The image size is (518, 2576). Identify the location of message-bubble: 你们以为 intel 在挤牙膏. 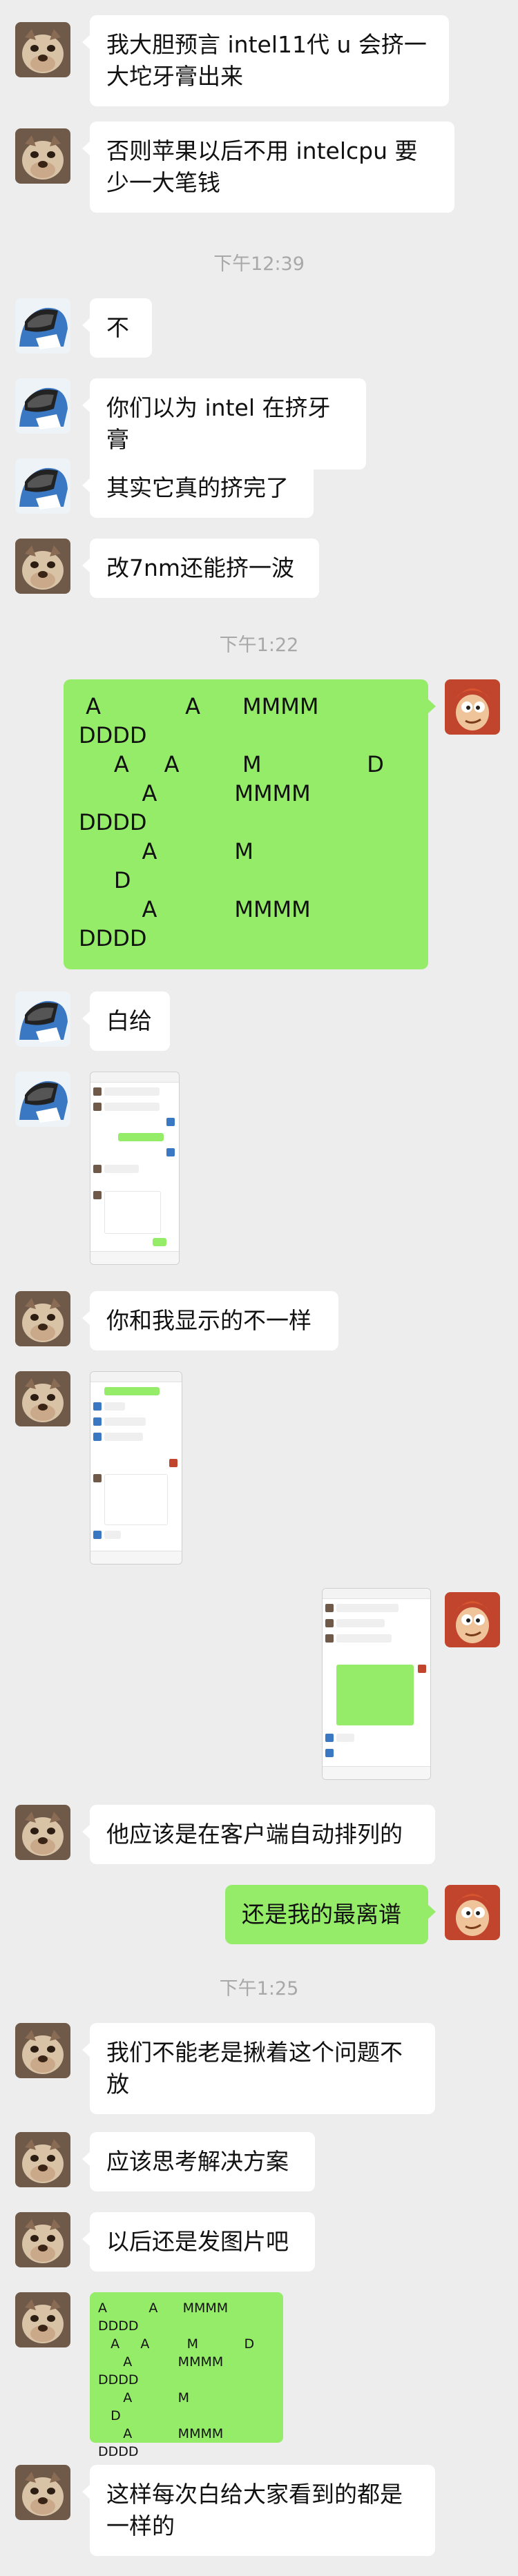
(224, 424).